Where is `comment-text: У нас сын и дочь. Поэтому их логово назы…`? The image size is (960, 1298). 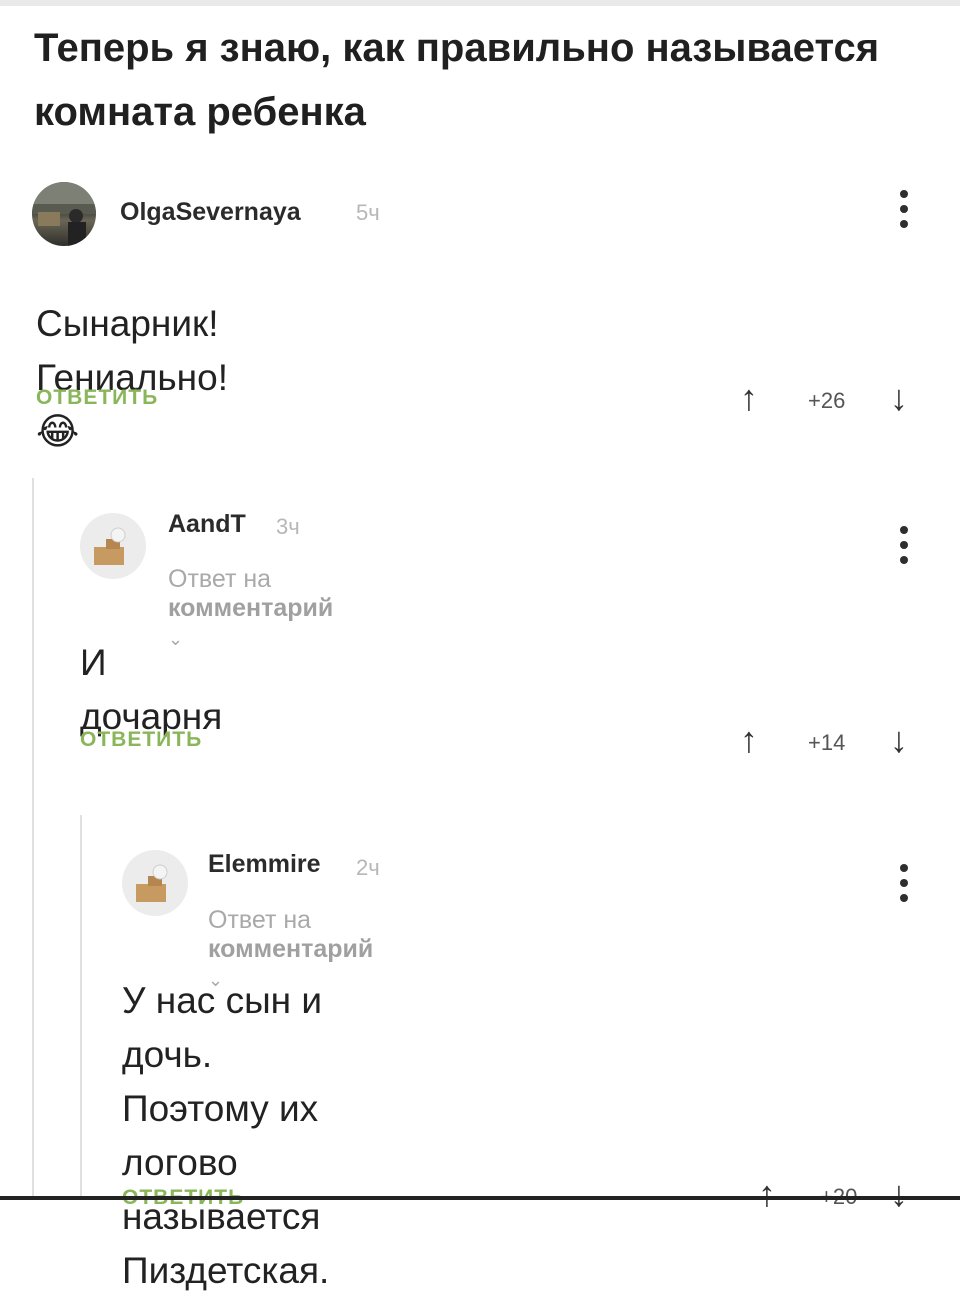
comment-text: У нас сын и дочь. Поэтому их логово назы… is located at coordinates (225, 1136).